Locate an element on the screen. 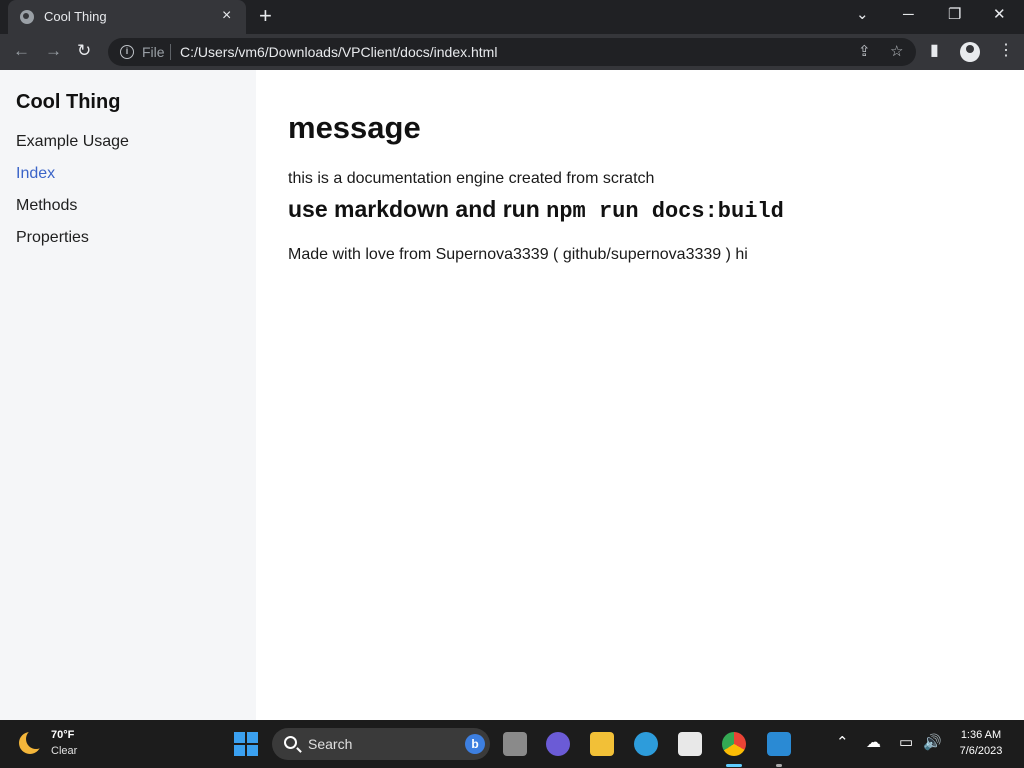 The width and height of the screenshot is (1024, 768). start-button is located at coordinates (246, 744).